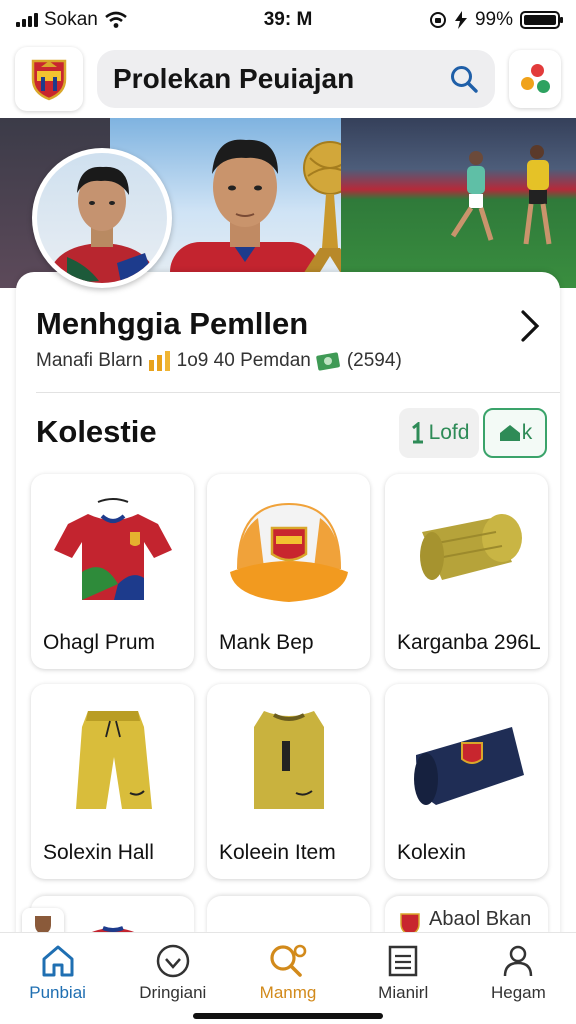 This screenshot has width=576, height=1024. Describe the element at coordinates (470, 546) in the screenshot. I see `towel-roll-icon` at that location.